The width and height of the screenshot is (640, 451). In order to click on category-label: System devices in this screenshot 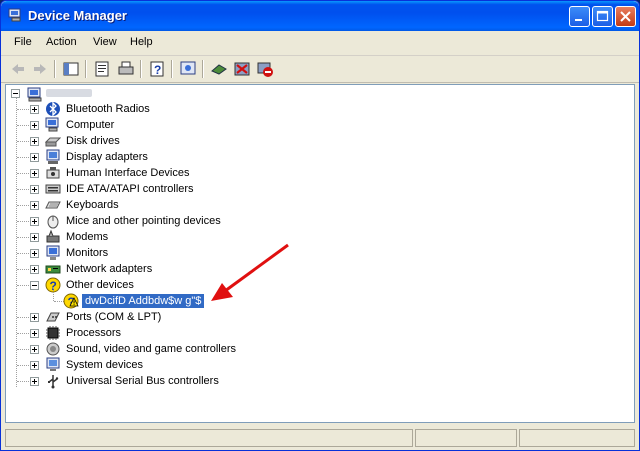, I will do `click(104, 365)`.